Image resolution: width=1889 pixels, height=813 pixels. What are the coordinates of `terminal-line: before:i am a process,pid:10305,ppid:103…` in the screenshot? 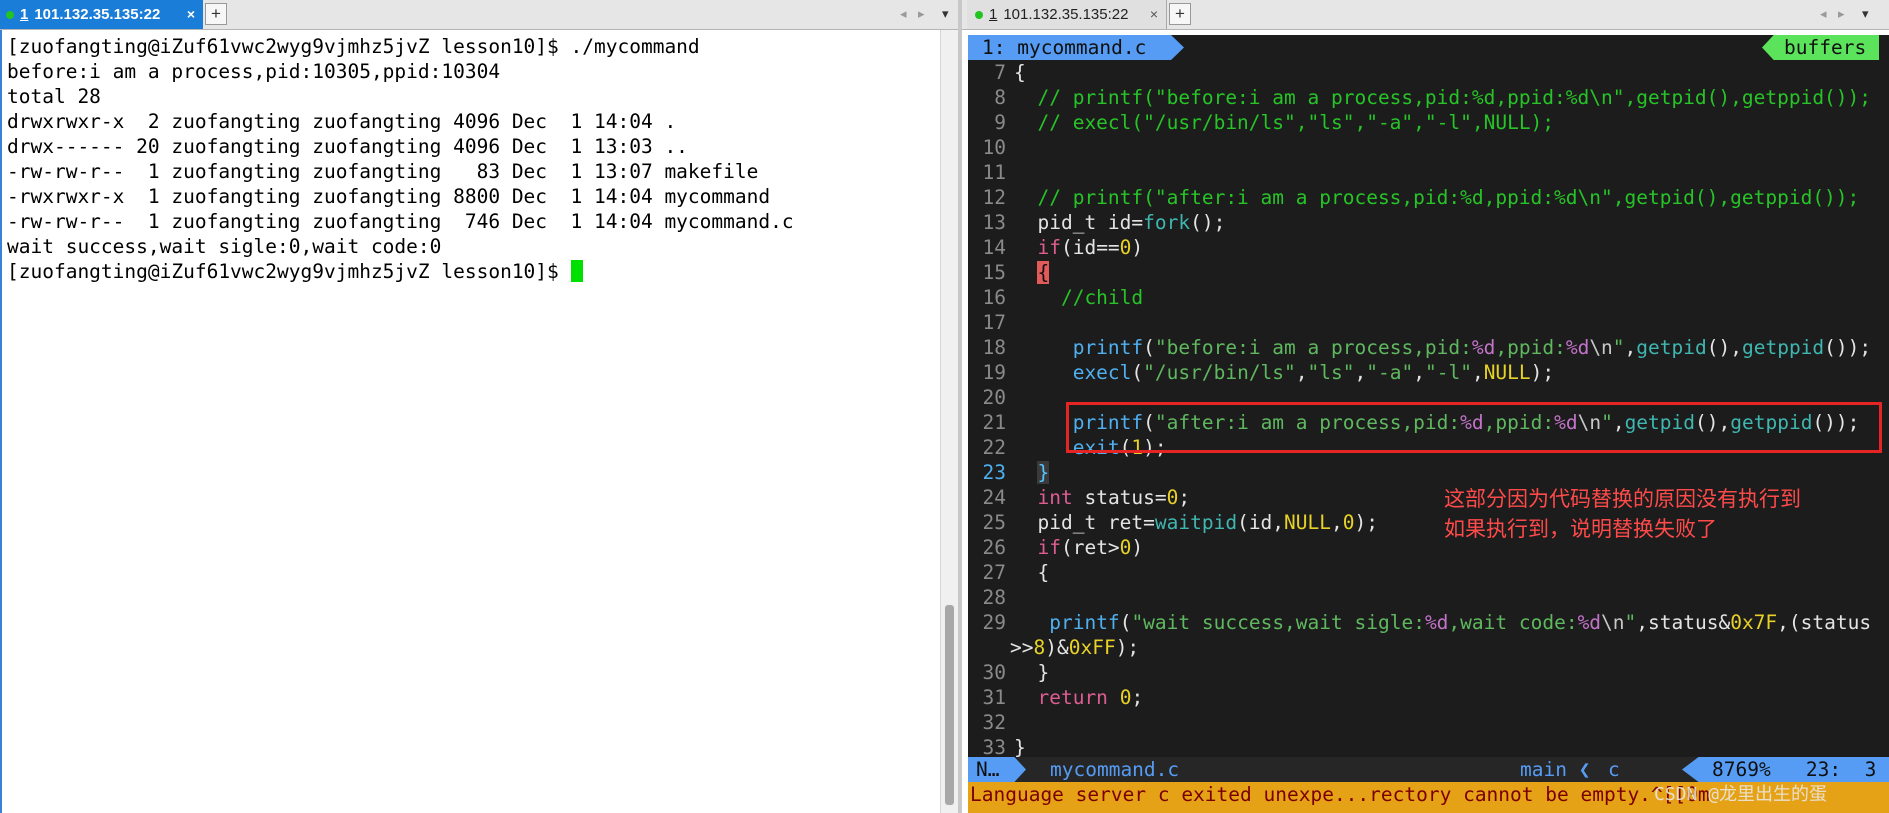 It's located at (254, 71).